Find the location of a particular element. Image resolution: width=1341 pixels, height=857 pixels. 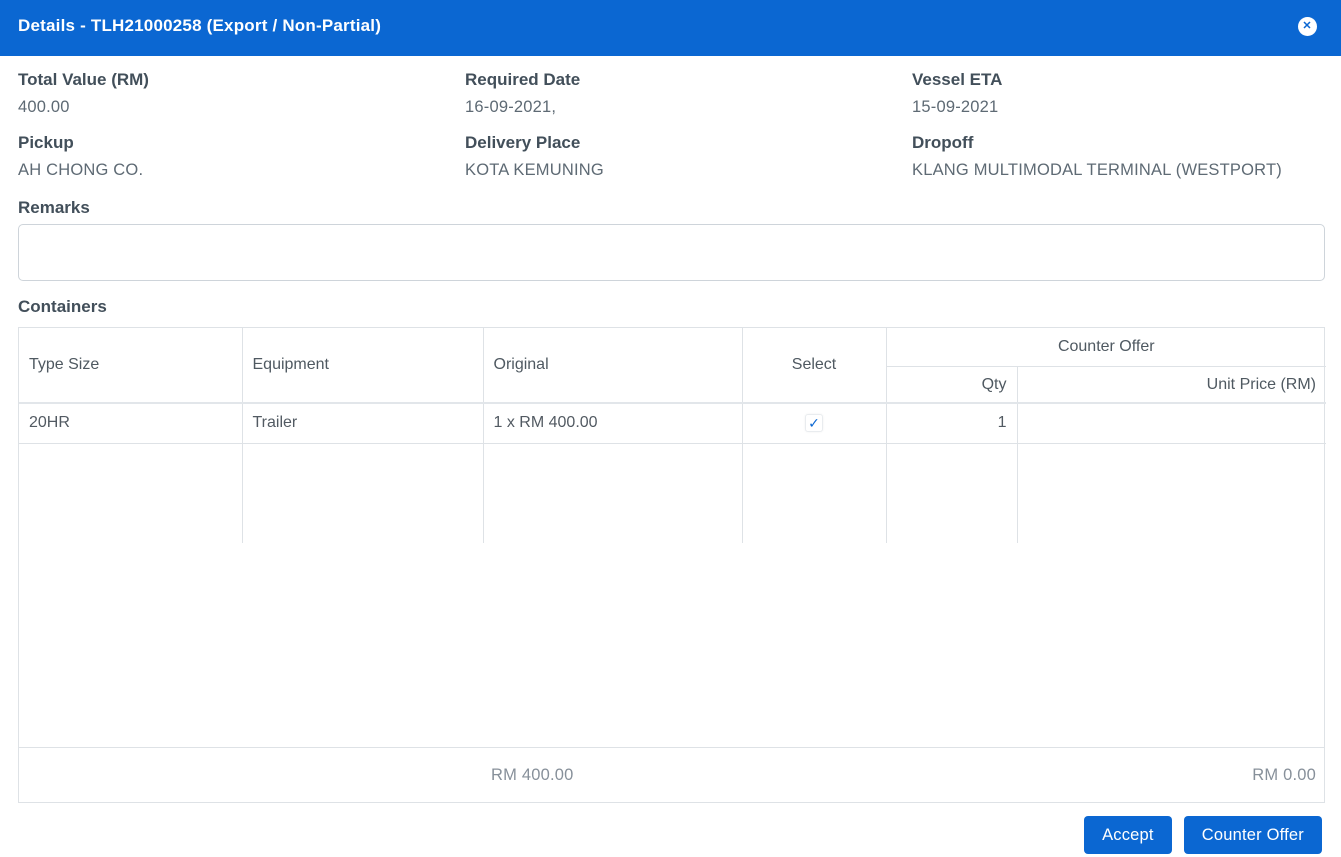

pickup-label: Pickup is located at coordinates (46, 142).